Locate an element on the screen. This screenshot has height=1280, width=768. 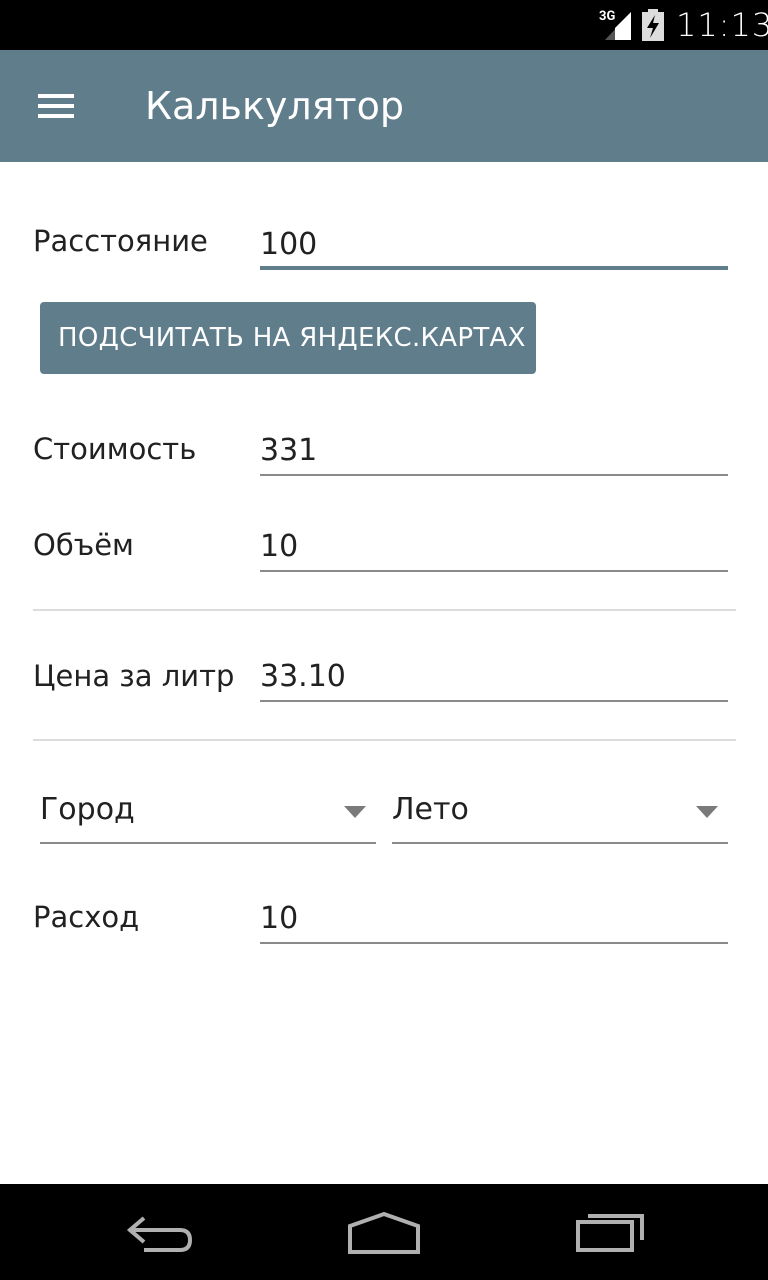
page-title: Калькулятор is located at coordinates (275, 106).